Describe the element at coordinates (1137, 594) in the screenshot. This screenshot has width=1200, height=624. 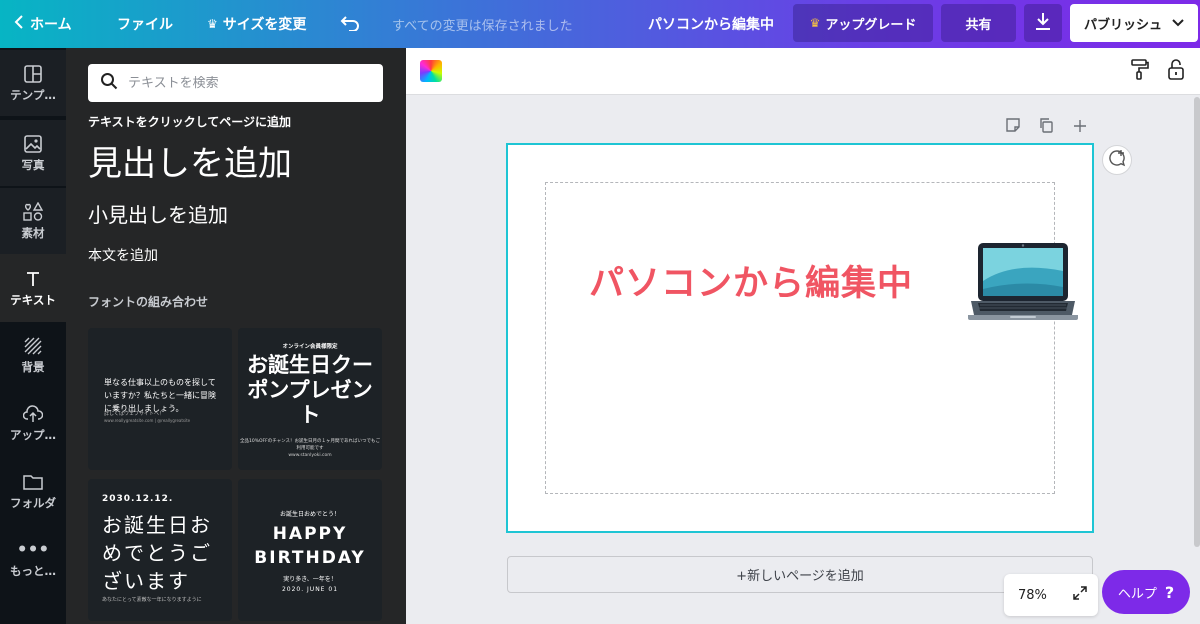
I see `help-label: ヘルプ` at that location.